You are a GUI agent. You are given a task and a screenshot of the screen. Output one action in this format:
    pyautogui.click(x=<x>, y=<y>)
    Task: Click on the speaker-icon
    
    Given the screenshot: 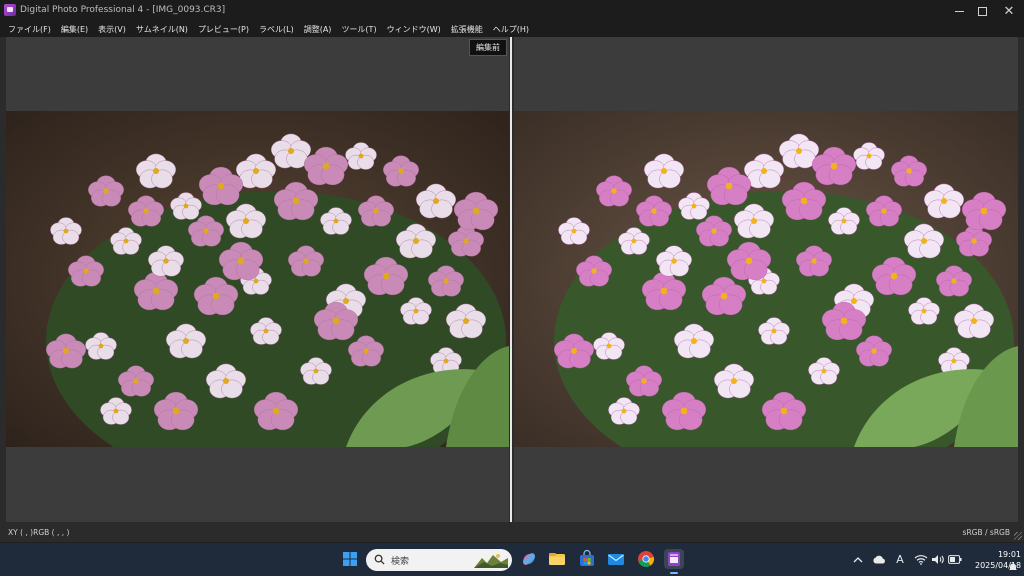 What is the action you would take?
    pyautogui.click(x=938, y=559)
    